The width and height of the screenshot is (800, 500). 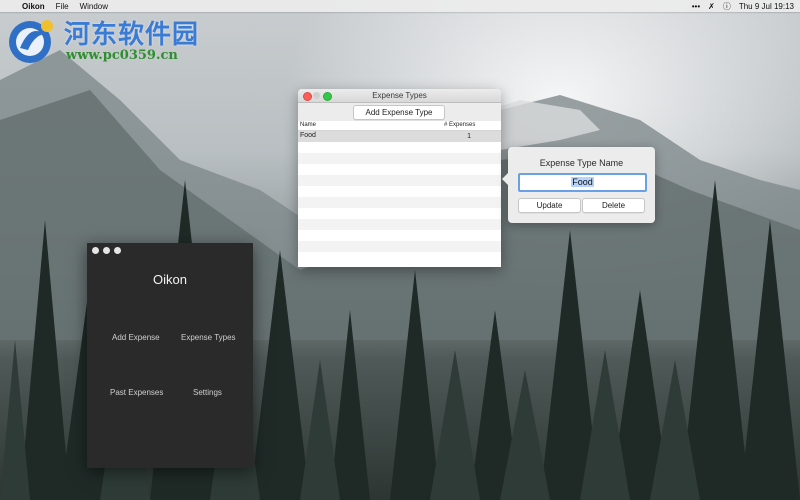 I want to click on popover-arrow, so click(x=505, y=179).